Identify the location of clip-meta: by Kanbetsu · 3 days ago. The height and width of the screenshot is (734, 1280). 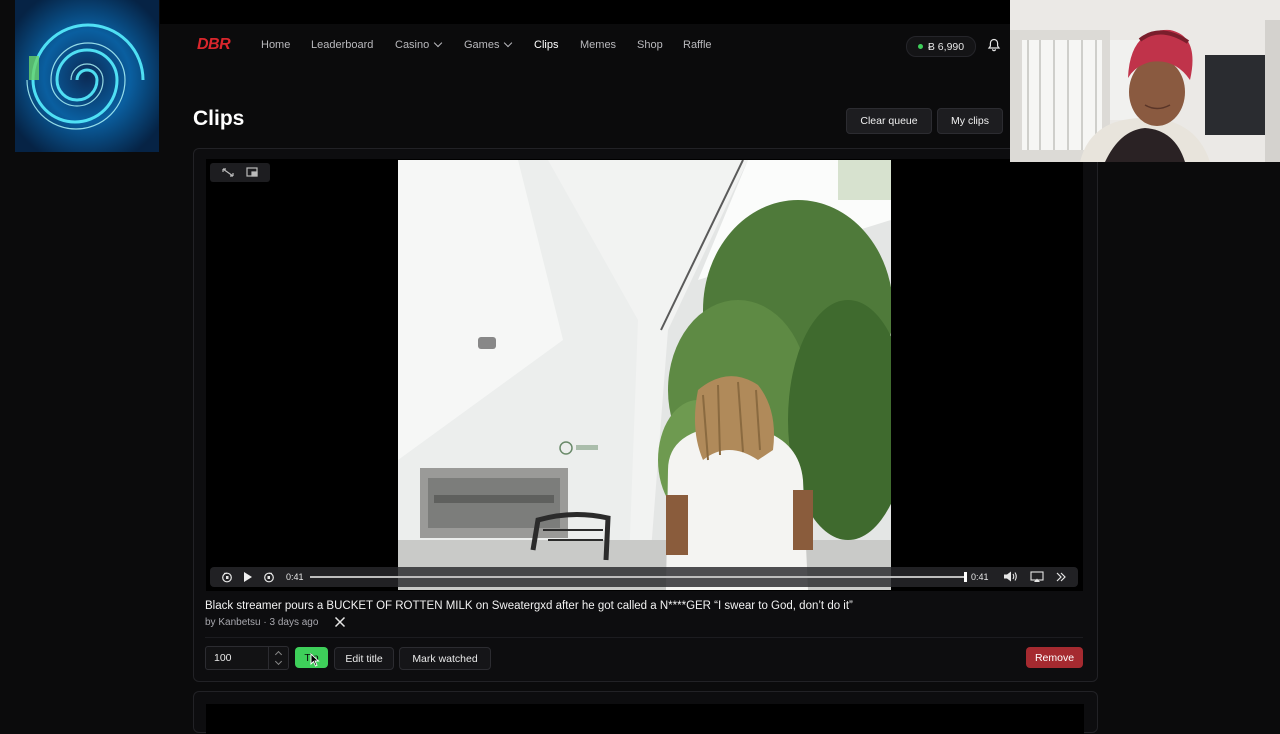
(262, 622).